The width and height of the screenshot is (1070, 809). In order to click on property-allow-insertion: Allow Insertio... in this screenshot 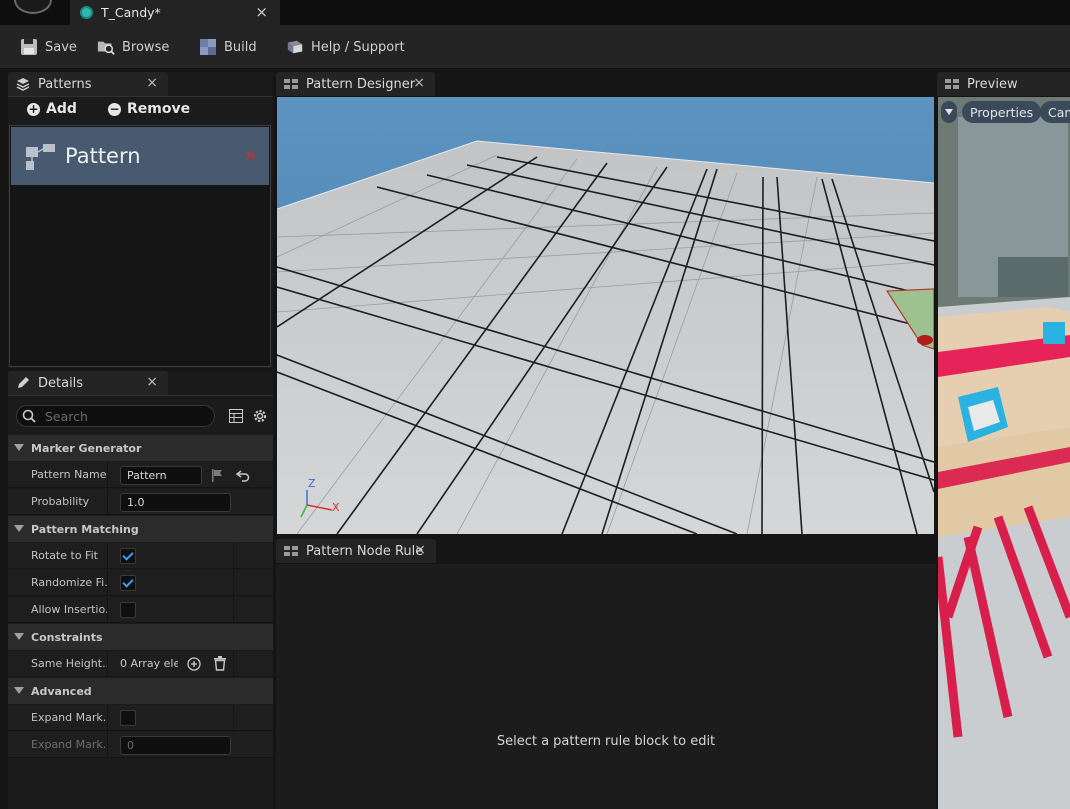, I will do `click(140, 610)`.